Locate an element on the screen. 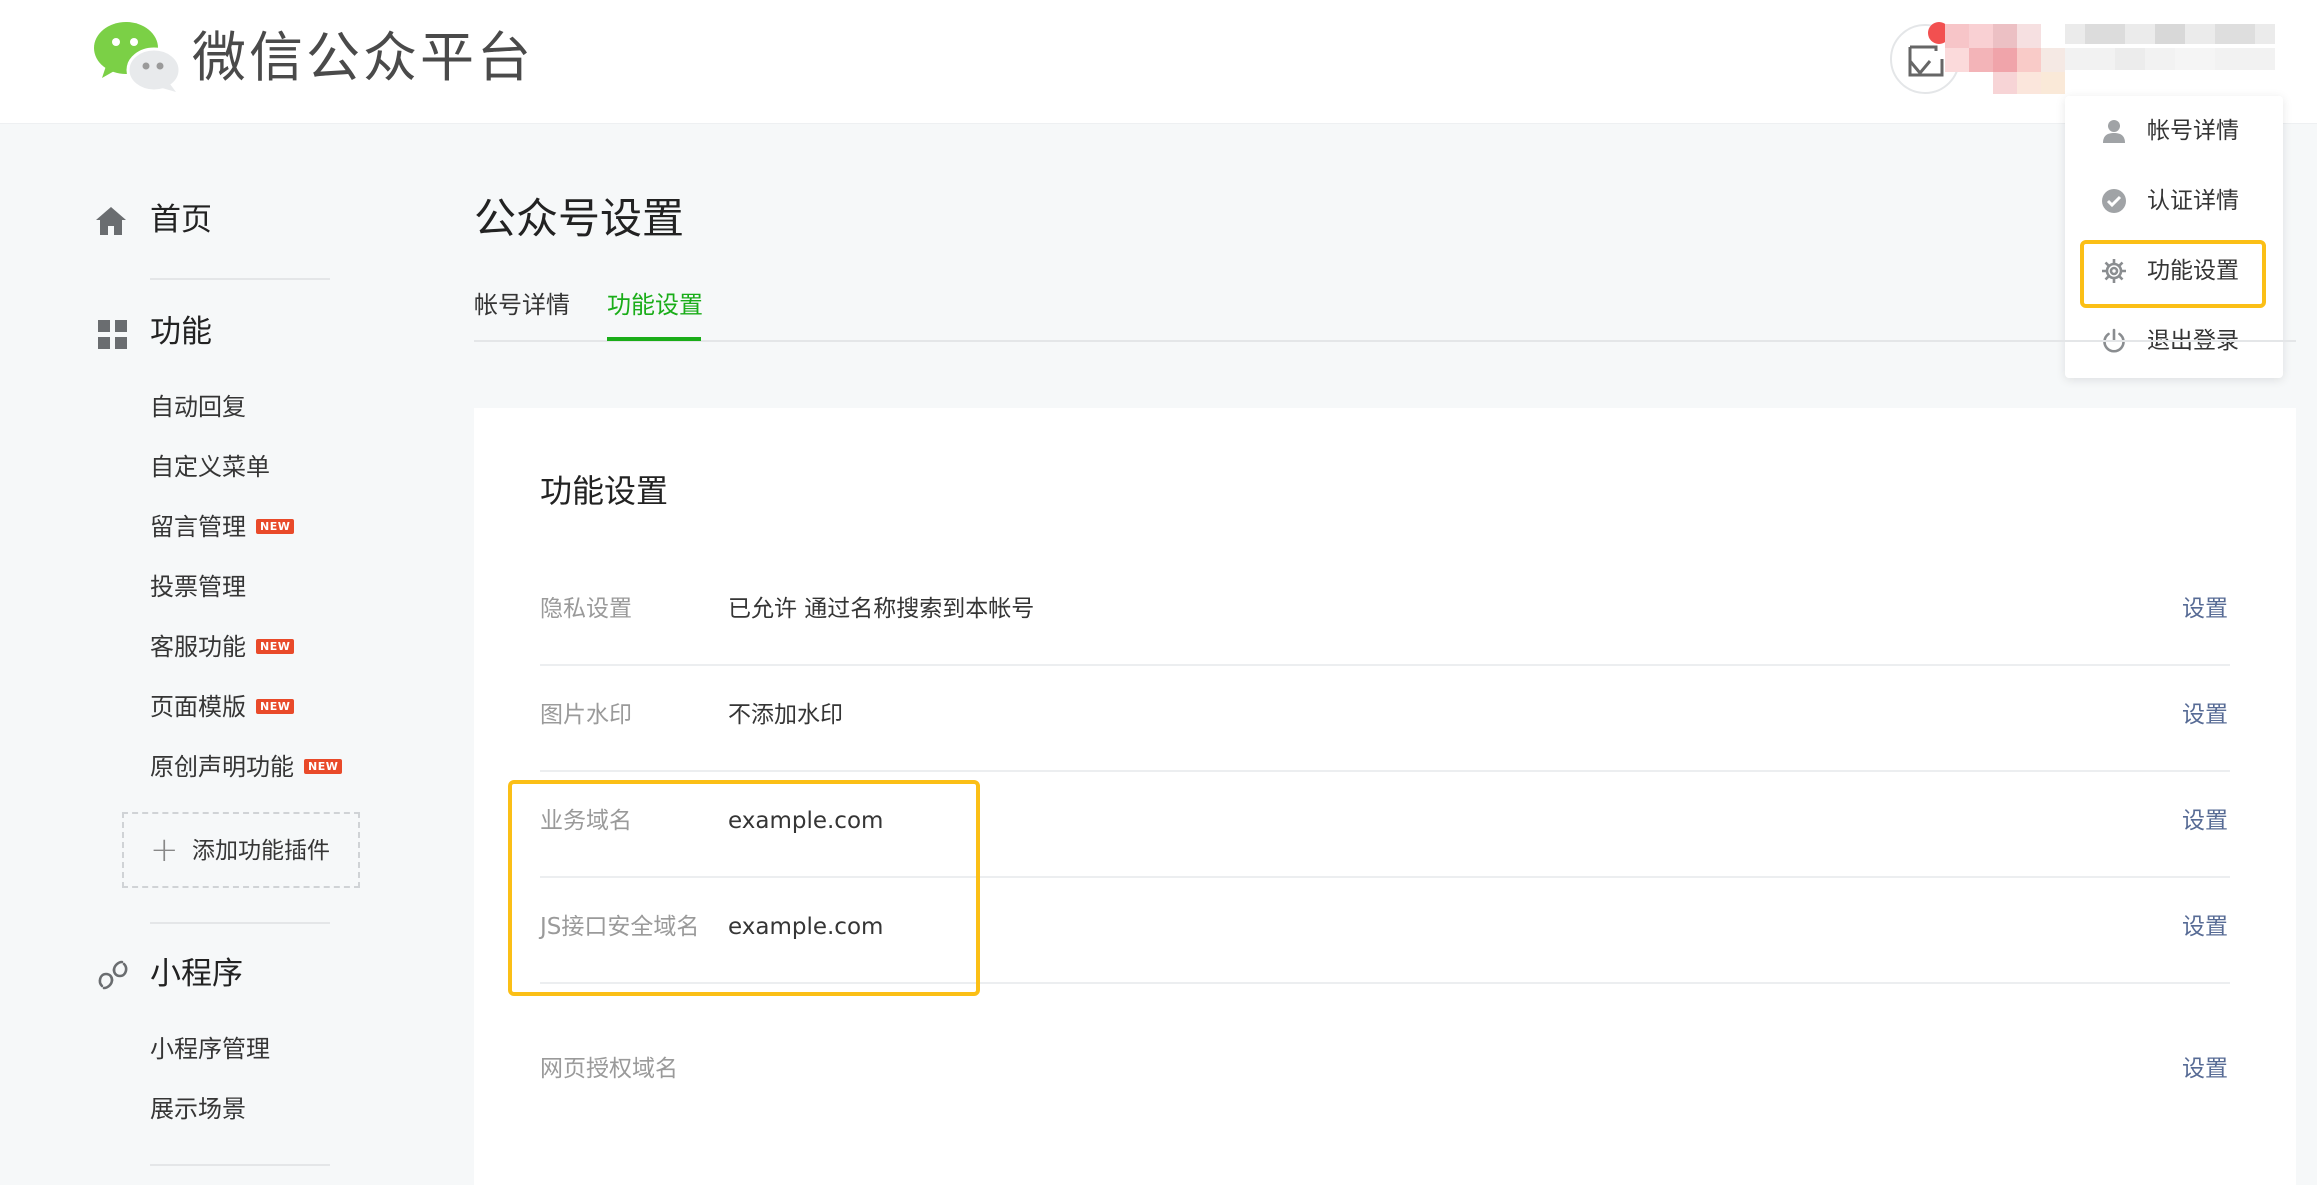 The width and height of the screenshot is (2317, 1185). page-title: 公众号设置 is located at coordinates (579, 218).